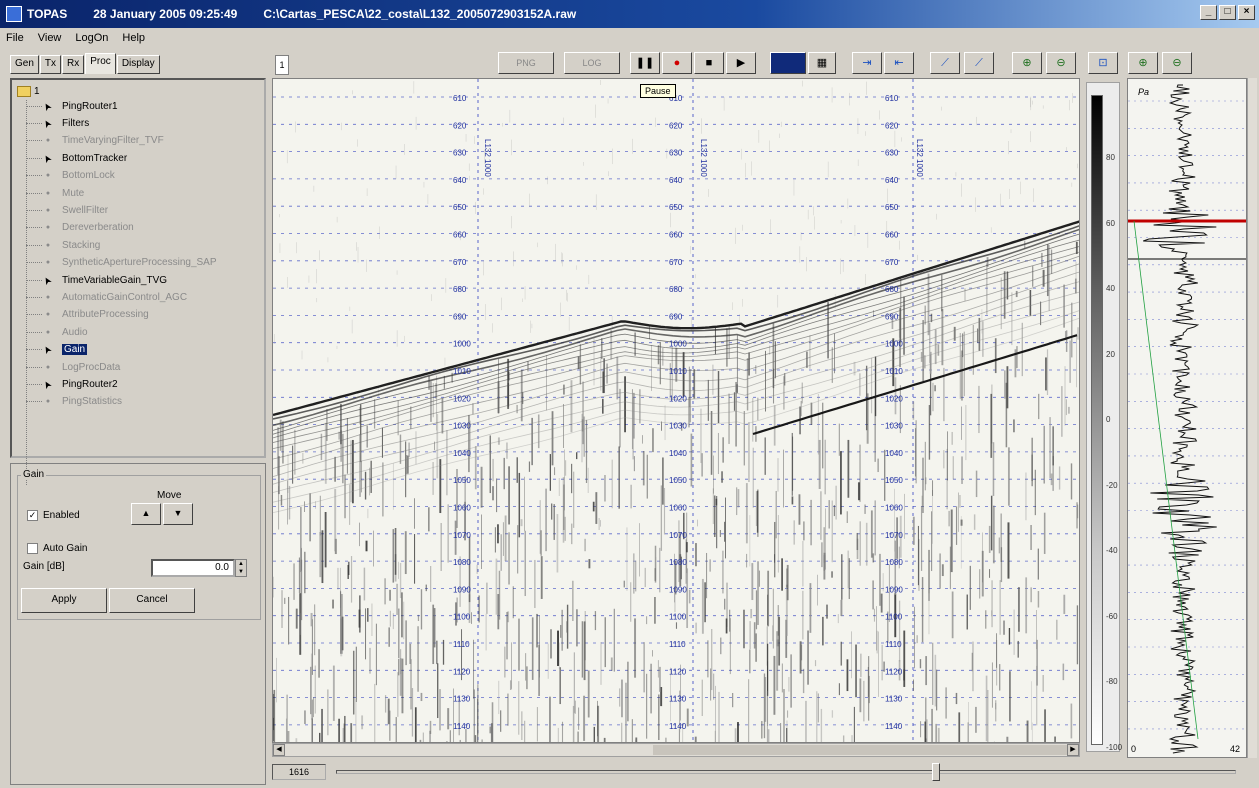 The height and width of the screenshot is (788, 1259). Describe the element at coordinates (193, 568) in the screenshot. I see `gain-db-input: 0.0` at that location.